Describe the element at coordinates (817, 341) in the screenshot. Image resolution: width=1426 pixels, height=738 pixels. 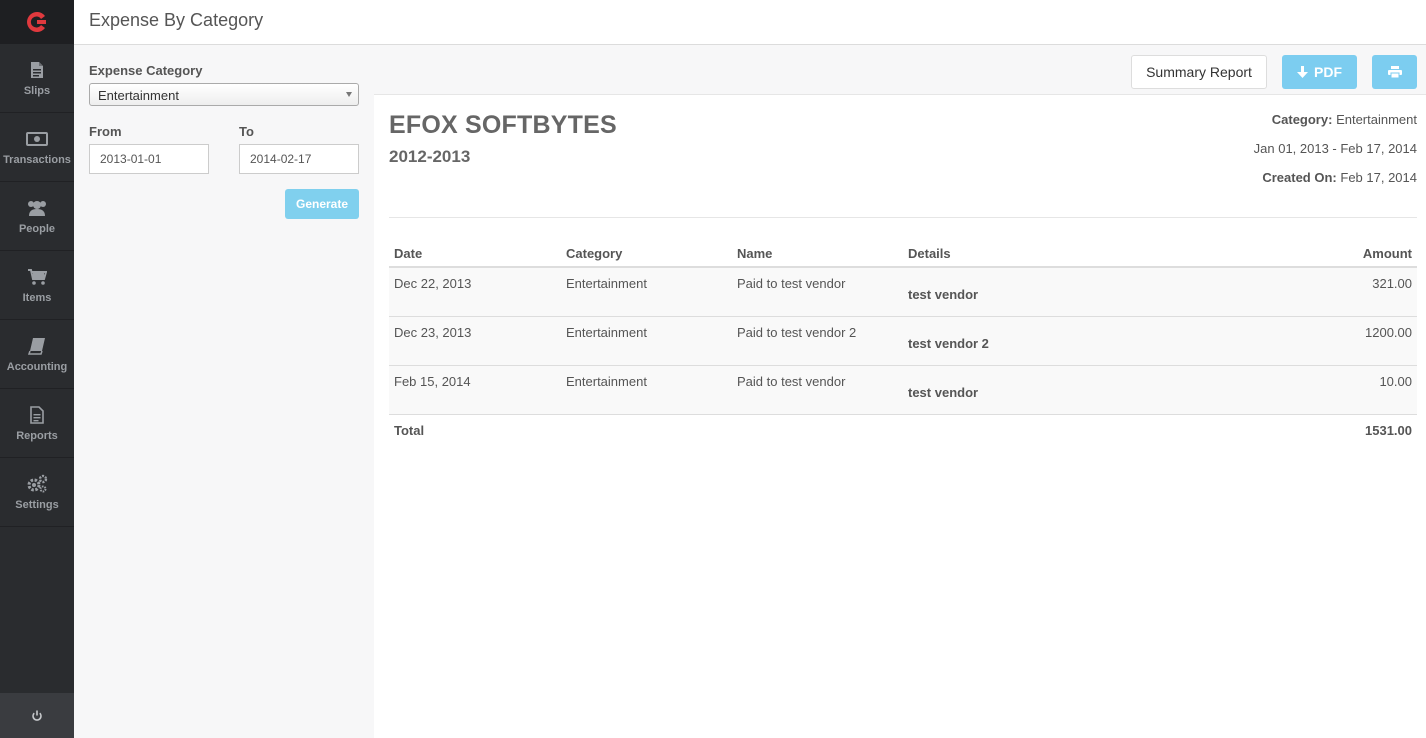
I see `cell-name: Paid to test vendor 2` at that location.